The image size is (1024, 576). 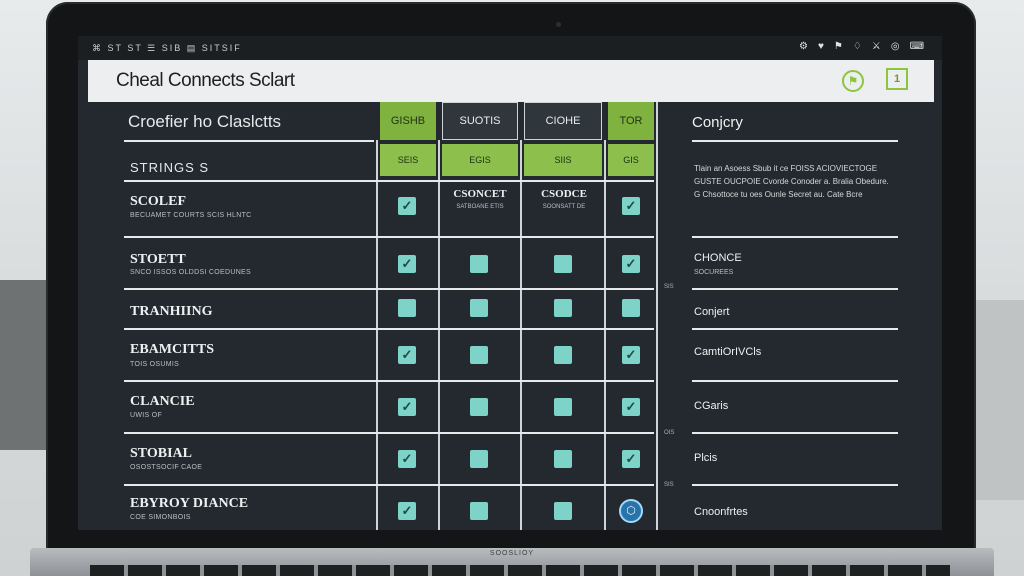 What do you see at coordinates (631, 206) in the screenshot?
I see `checkbox-r1-c4: ✓` at bounding box center [631, 206].